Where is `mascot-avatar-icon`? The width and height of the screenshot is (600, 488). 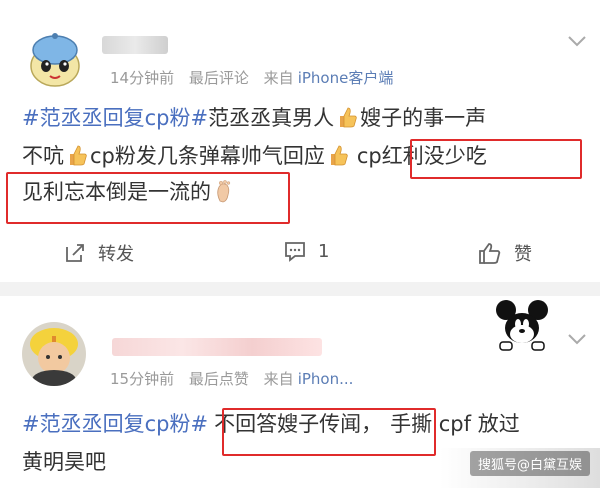
mascot-avatar-icon is located at coordinates (55, 60).